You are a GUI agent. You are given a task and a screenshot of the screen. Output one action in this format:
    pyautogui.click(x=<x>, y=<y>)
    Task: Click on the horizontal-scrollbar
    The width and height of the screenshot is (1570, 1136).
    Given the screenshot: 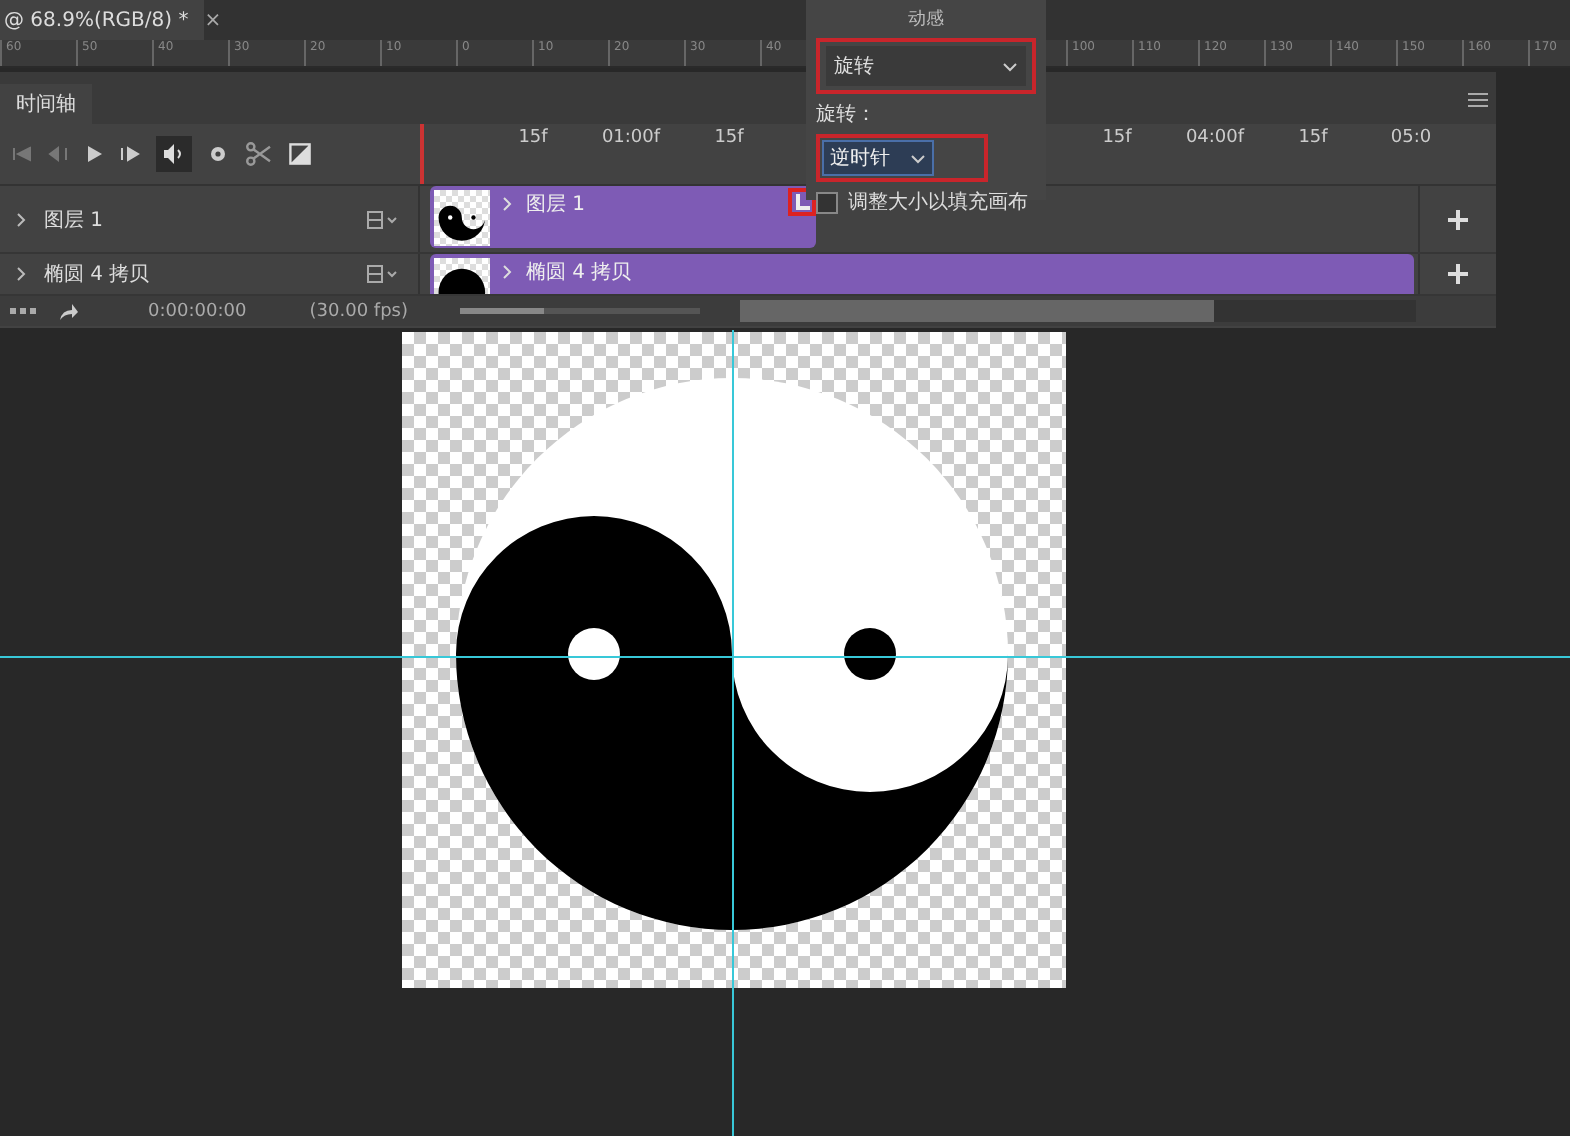 What is the action you would take?
    pyautogui.click(x=1078, y=311)
    